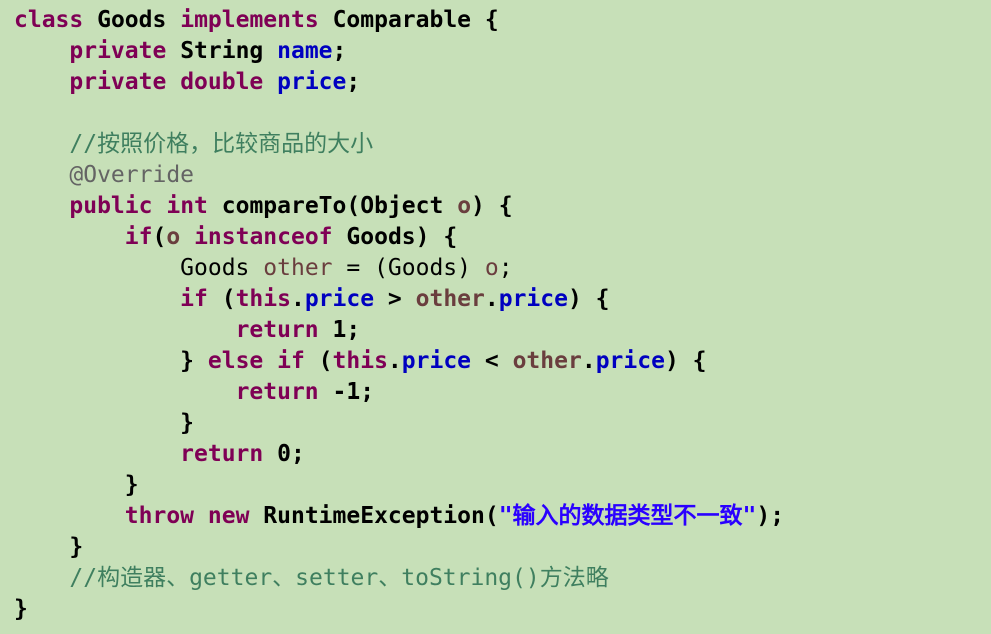  Describe the element at coordinates (502, 392) in the screenshot. I see `code-line-return-neg-one: return -1;` at that location.